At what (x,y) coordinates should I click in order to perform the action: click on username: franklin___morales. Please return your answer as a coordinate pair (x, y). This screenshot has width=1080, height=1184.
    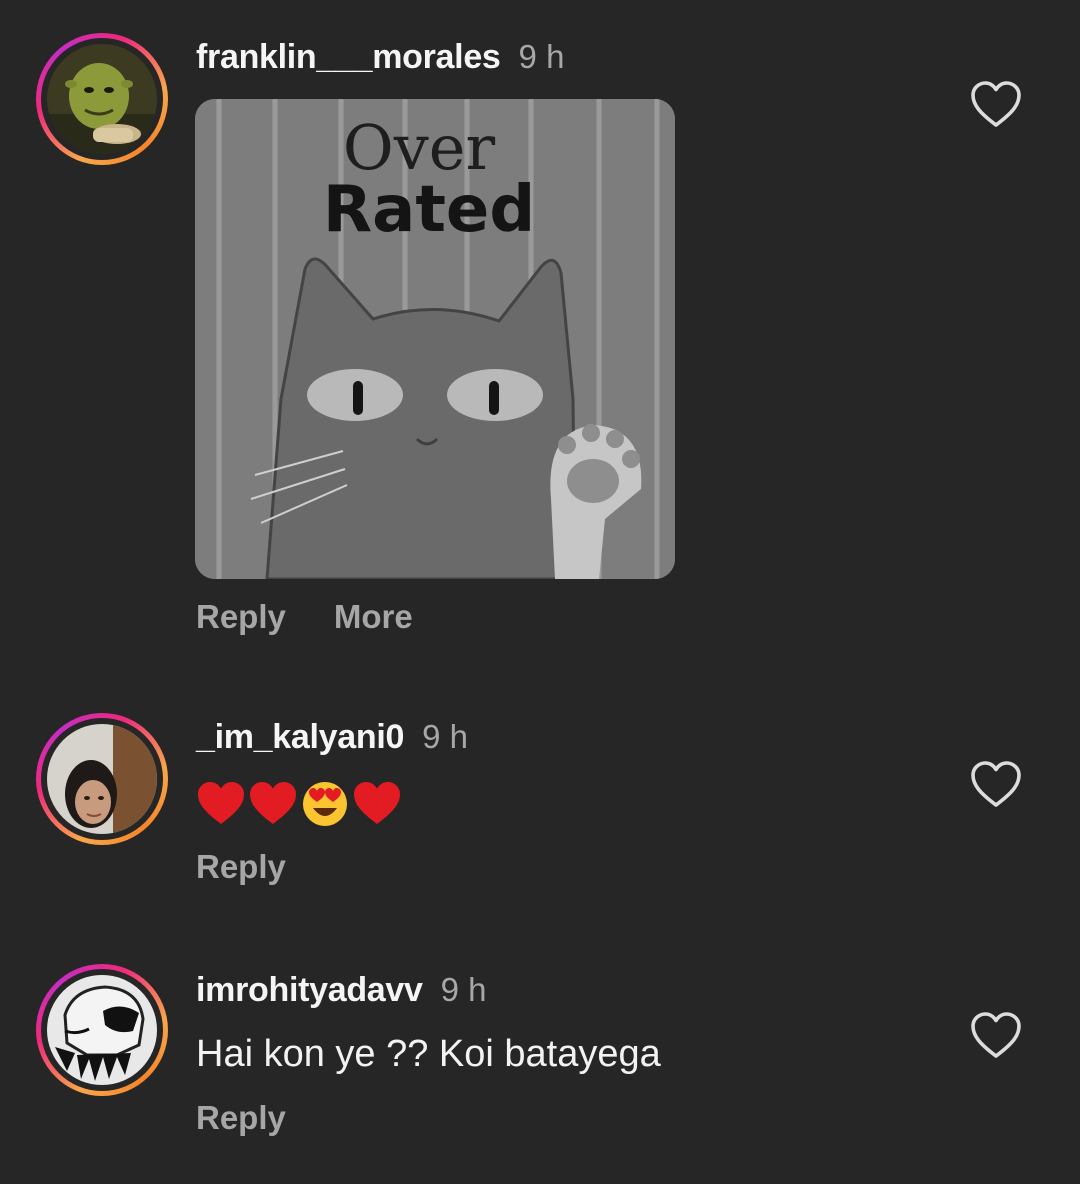
    Looking at the image, I should click on (348, 57).